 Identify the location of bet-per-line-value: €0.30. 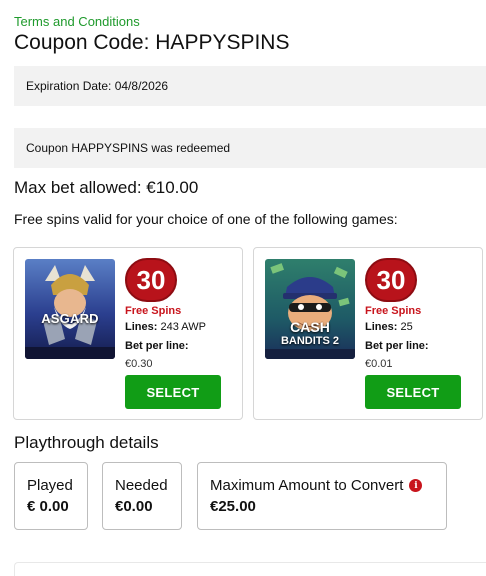
(139, 364).